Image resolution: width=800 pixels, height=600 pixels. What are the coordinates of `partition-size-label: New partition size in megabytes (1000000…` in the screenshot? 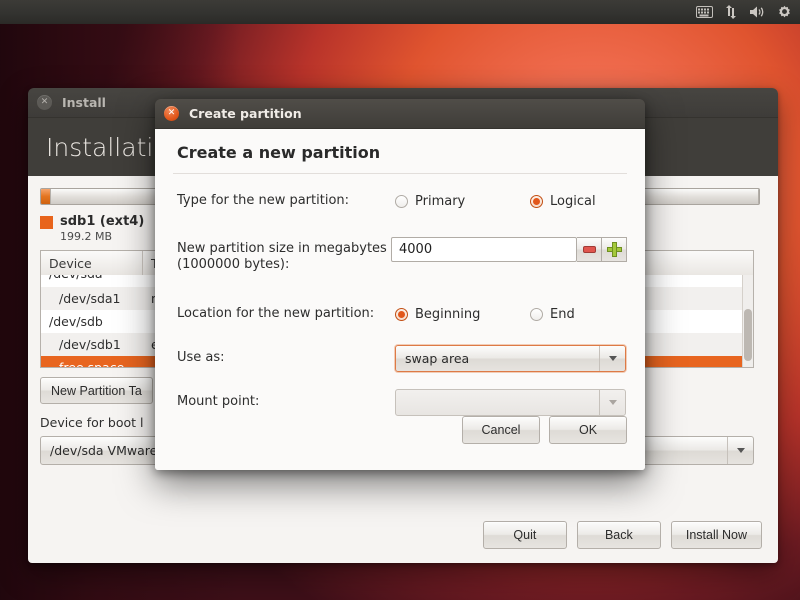 It's located at (282, 257).